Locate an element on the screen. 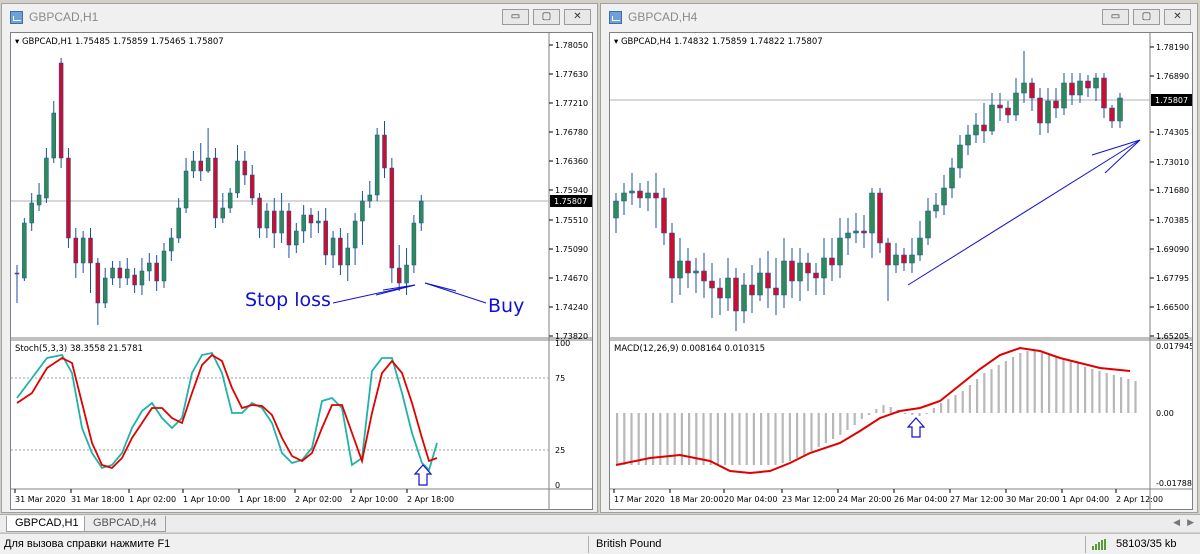 Image resolution: width=1200 pixels, height=554 pixels. indicator-tick-label: 75 is located at coordinates (560, 378).